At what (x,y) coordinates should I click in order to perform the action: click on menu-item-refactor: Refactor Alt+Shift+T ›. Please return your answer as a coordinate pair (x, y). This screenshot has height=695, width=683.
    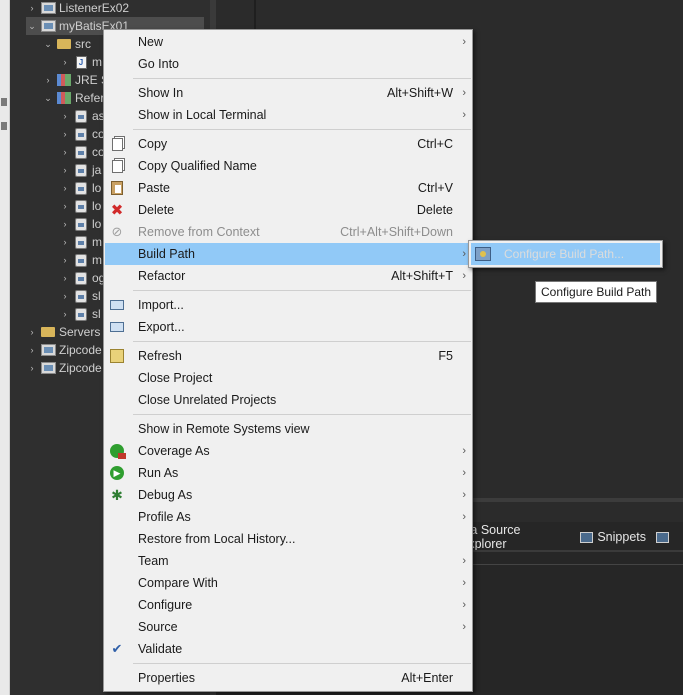
    Looking at the image, I should click on (288, 276).